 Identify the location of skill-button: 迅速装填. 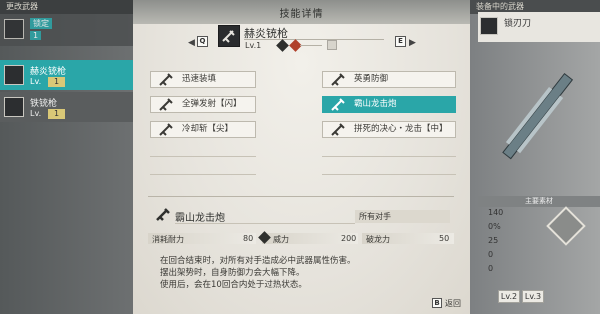
(203, 79).